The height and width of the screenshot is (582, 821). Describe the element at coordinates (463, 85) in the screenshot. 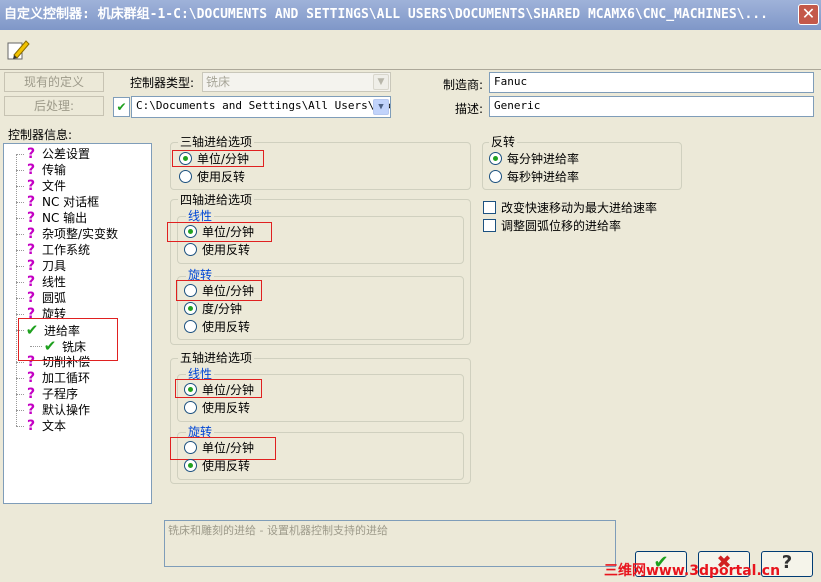

I see `manufacturer-label: 制造商:` at that location.